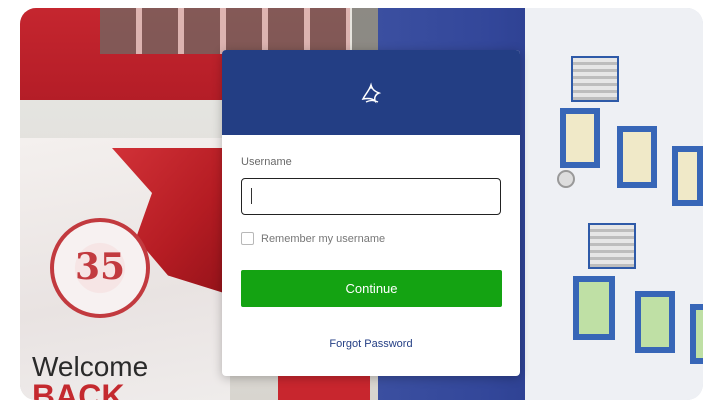 This screenshot has height=405, width=703. I want to click on remember-checkbox, so click(247, 238).